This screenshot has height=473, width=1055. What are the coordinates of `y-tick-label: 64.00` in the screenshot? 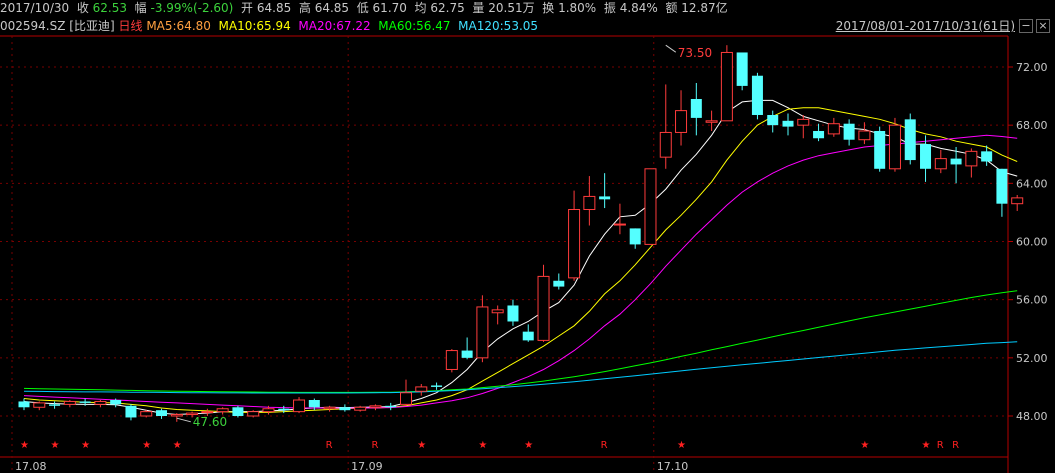 It's located at (1032, 183).